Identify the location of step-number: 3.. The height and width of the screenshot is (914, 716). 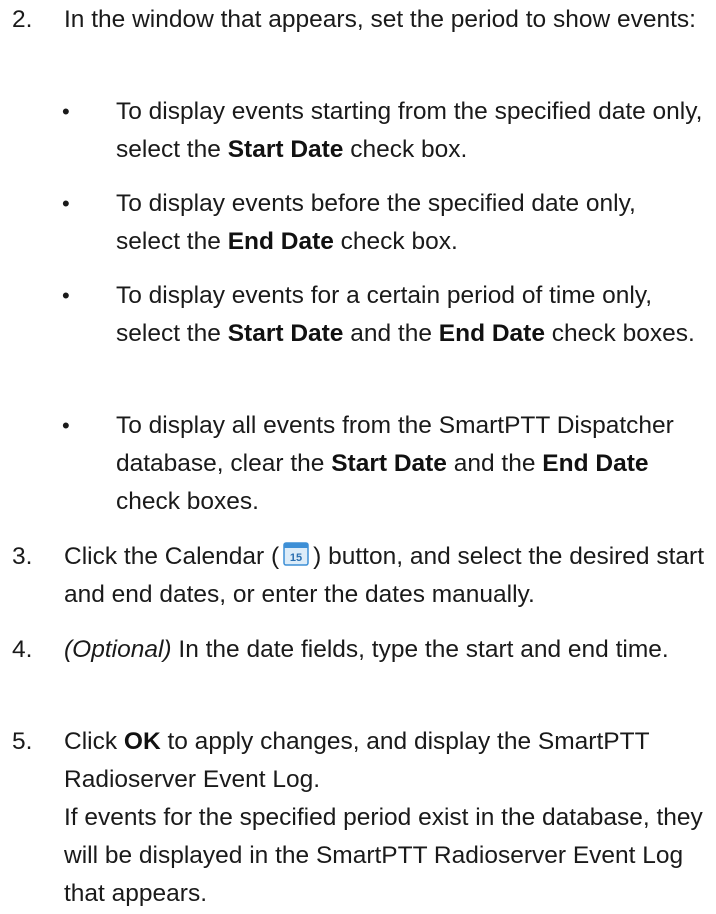
(22, 556).